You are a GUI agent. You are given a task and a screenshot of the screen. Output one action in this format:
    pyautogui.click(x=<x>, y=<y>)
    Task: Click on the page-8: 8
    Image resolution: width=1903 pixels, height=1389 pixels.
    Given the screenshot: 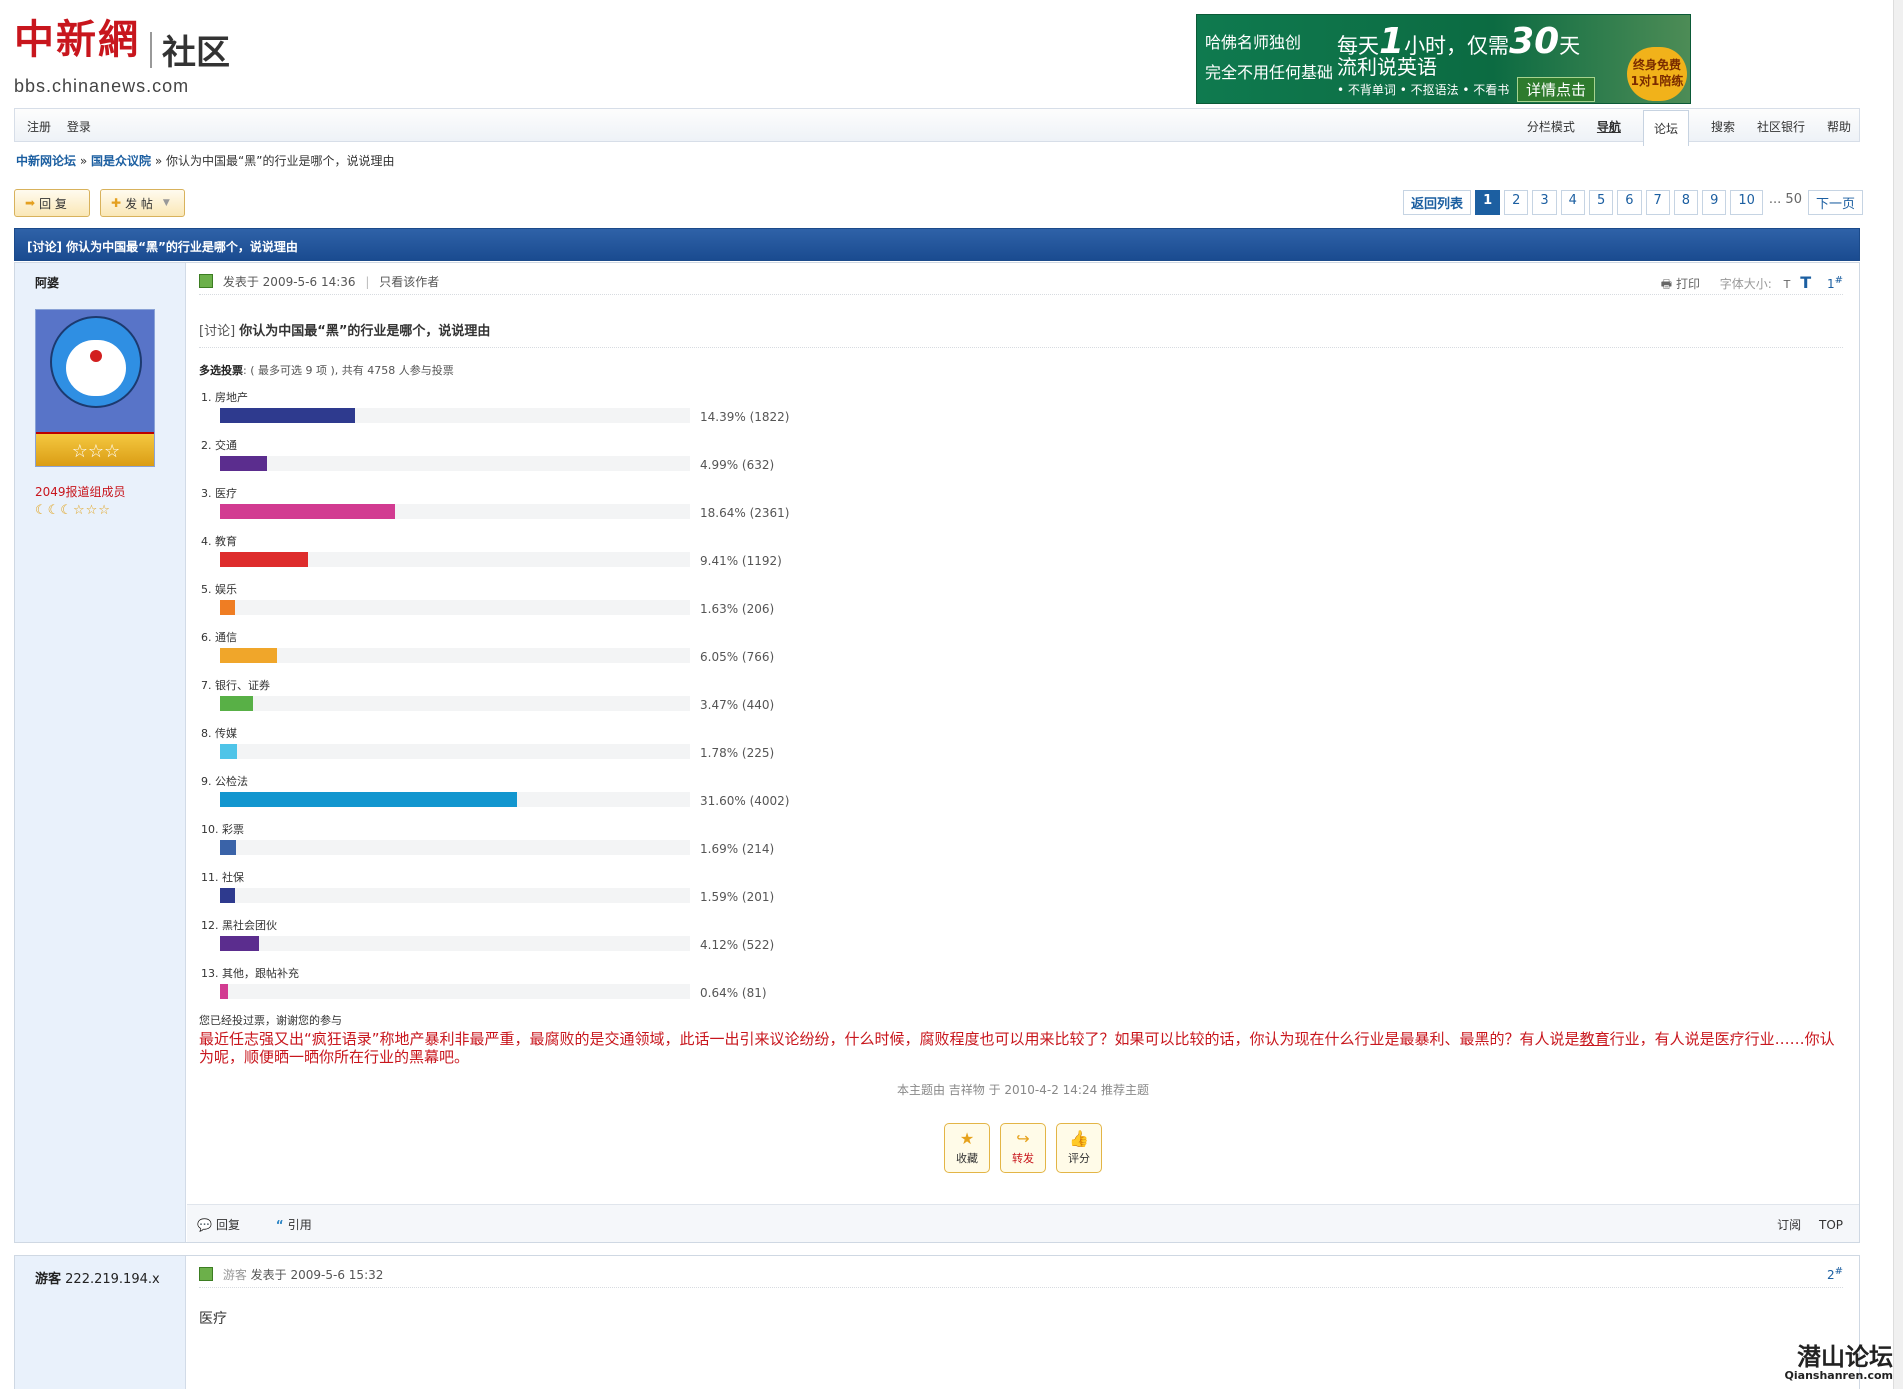 What is the action you would take?
    pyautogui.click(x=1686, y=202)
    